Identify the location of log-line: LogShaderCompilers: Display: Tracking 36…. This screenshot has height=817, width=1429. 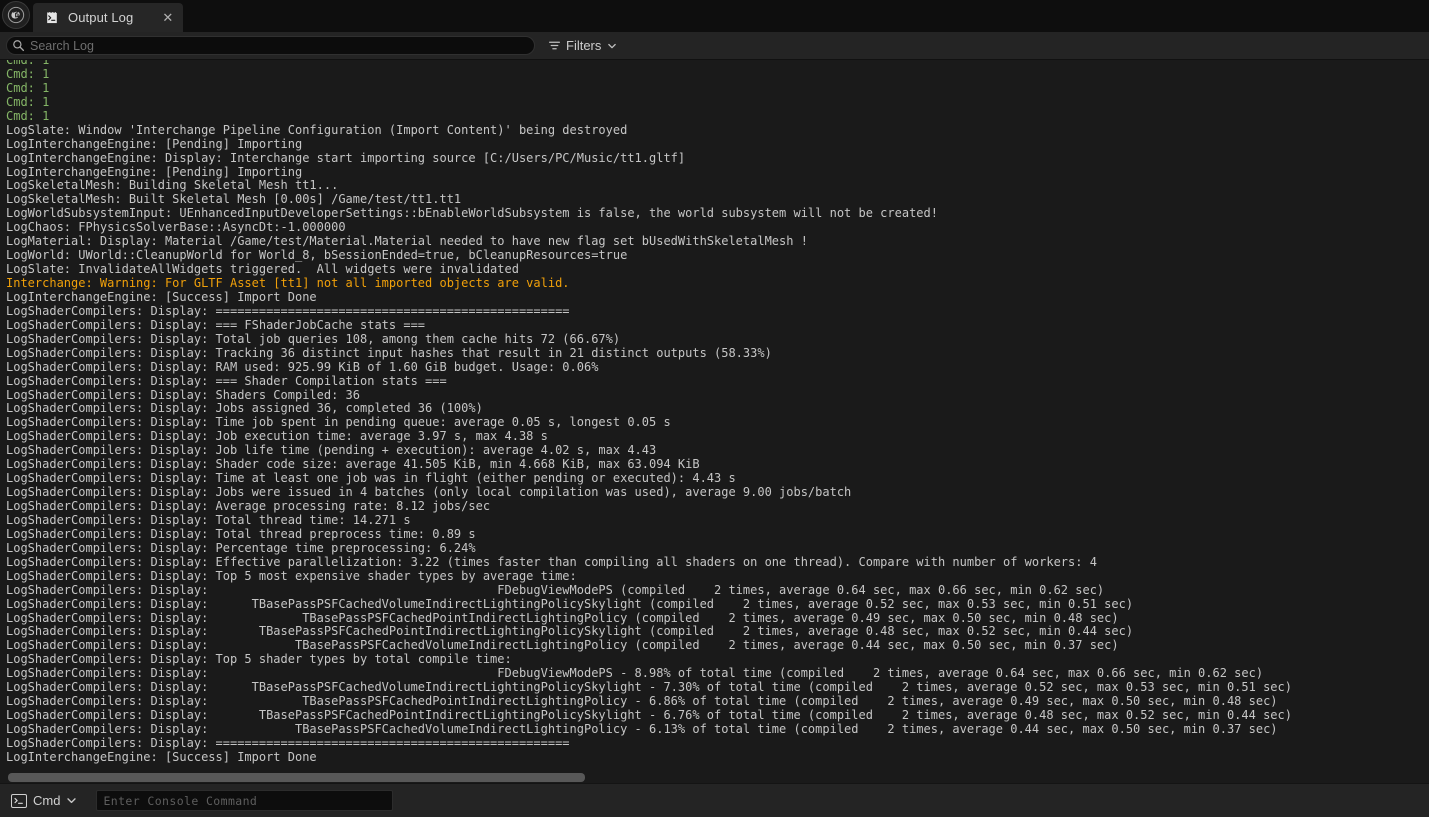
(389, 352).